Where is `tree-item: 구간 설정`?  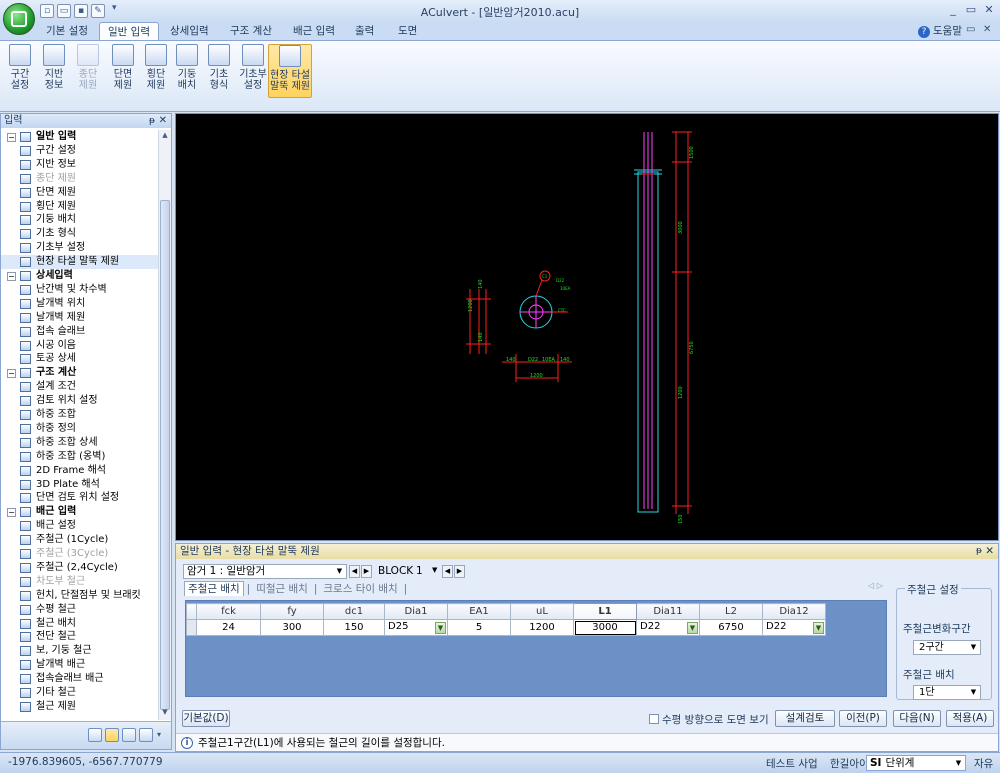
tree-item: 구간 설정 is located at coordinates (79, 151).